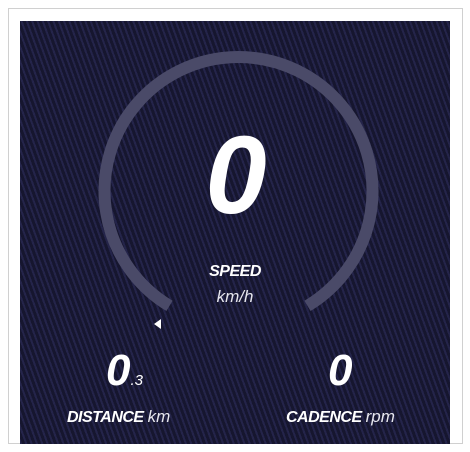 This screenshot has width=470, height=452. Describe the element at coordinates (159, 416) in the screenshot. I see `distance-unit: km` at that location.